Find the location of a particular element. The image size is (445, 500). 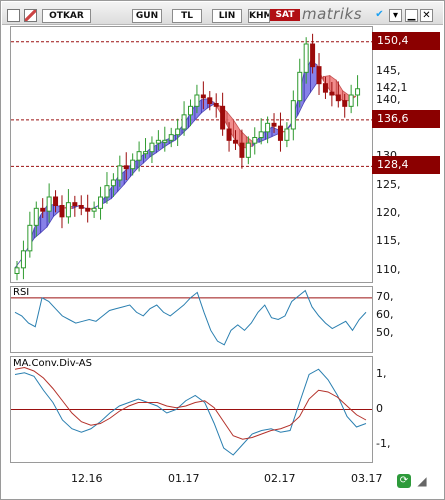

rsi-label: RSI is located at coordinates (21, 292).